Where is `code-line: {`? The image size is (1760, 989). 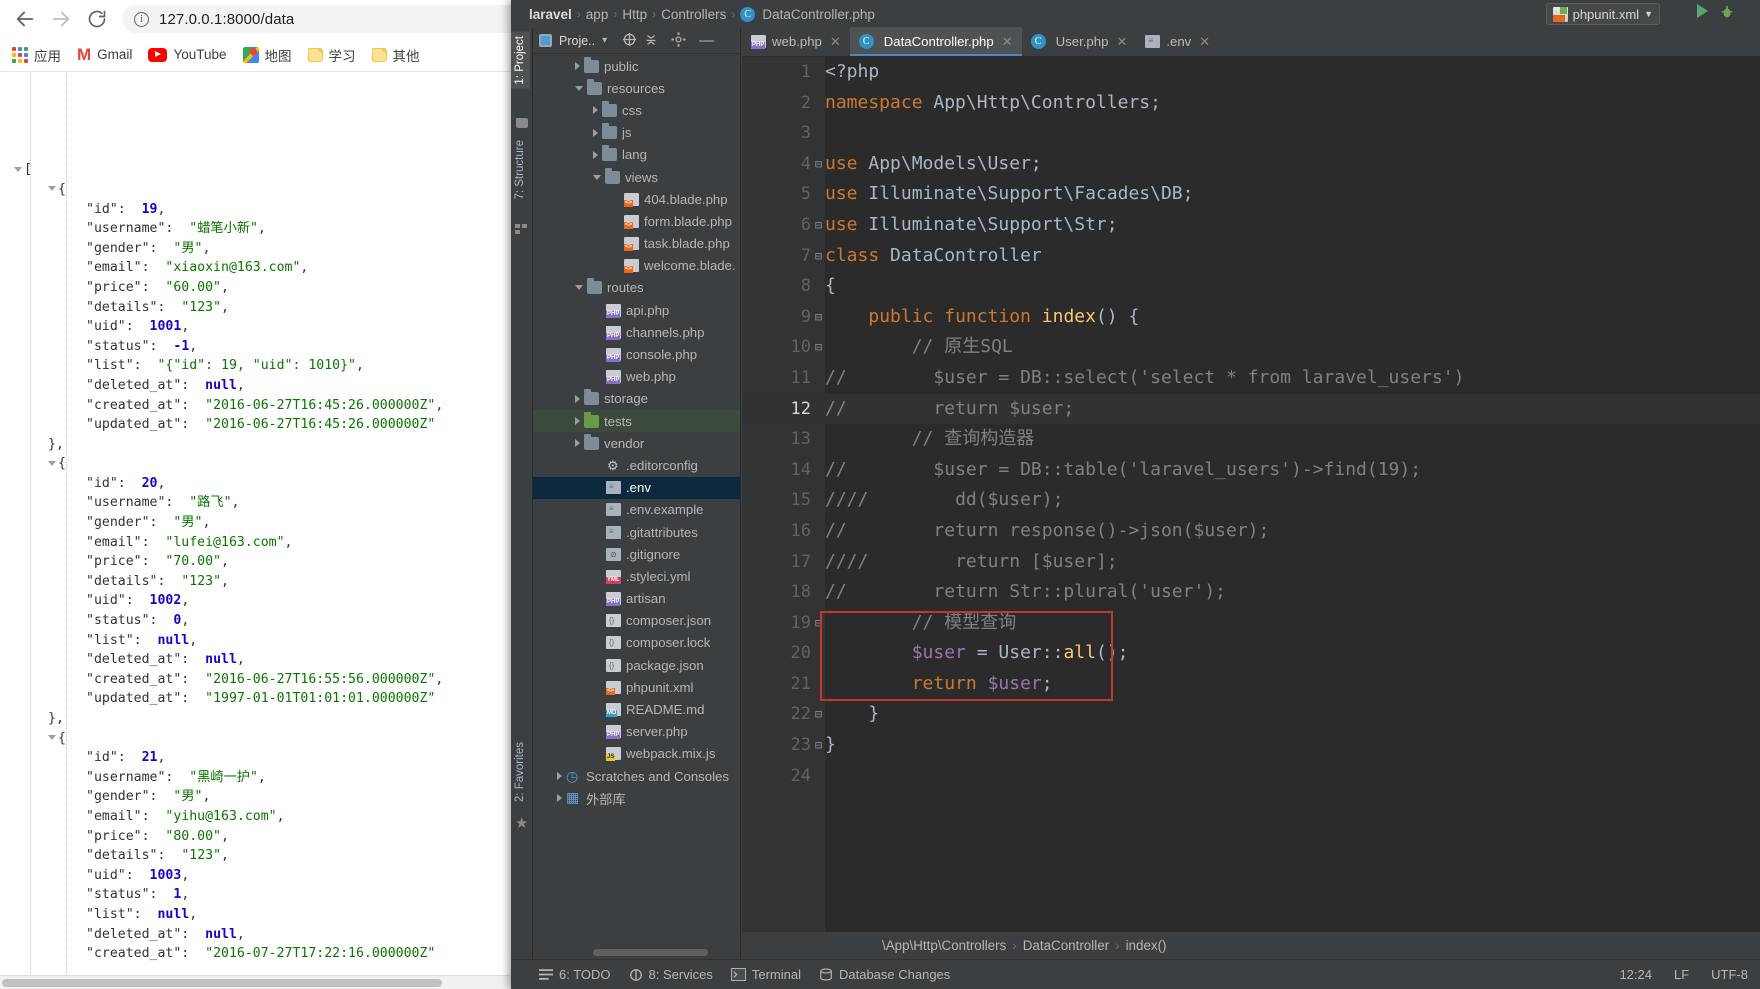
code-line: { is located at coordinates (1292, 286).